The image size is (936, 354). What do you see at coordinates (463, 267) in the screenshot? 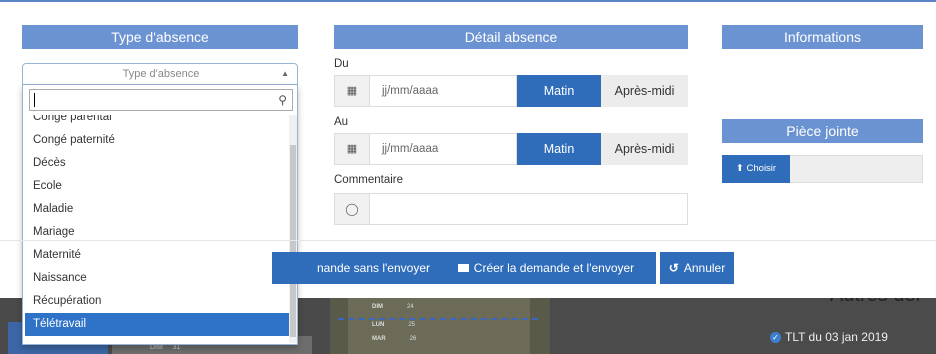
I see `envelope-icon` at bounding box center [463, 267].